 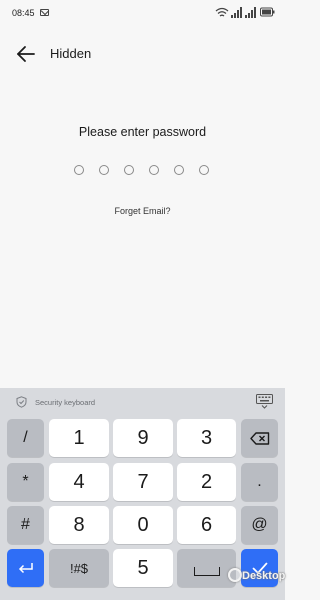 What do you see at coordinates (25, 482) in the screenshot?
I see `key-asterisk: *` at bounding box center [25, 482].